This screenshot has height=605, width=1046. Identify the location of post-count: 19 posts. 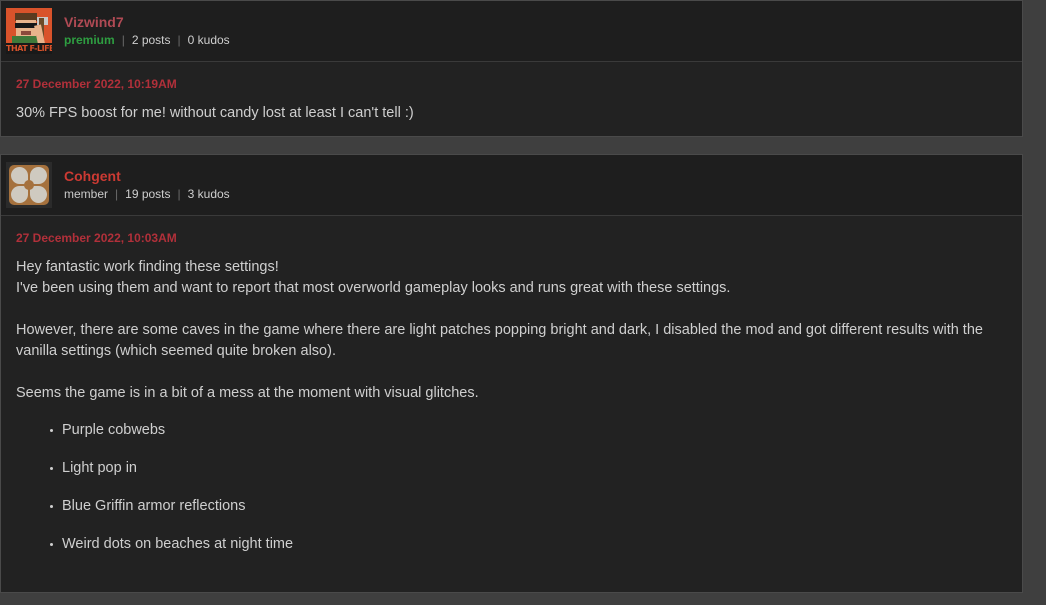
(148, 194).